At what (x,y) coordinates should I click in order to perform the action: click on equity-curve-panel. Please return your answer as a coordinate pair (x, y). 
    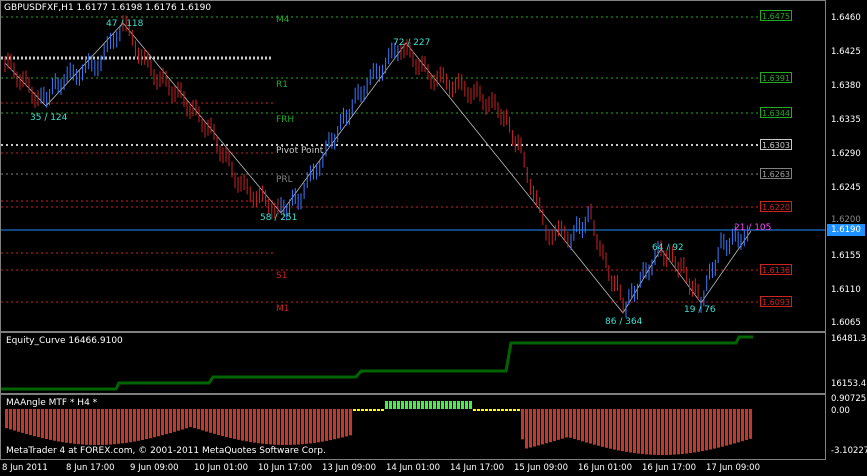
    Looking at the image, I should click on (413, 363).